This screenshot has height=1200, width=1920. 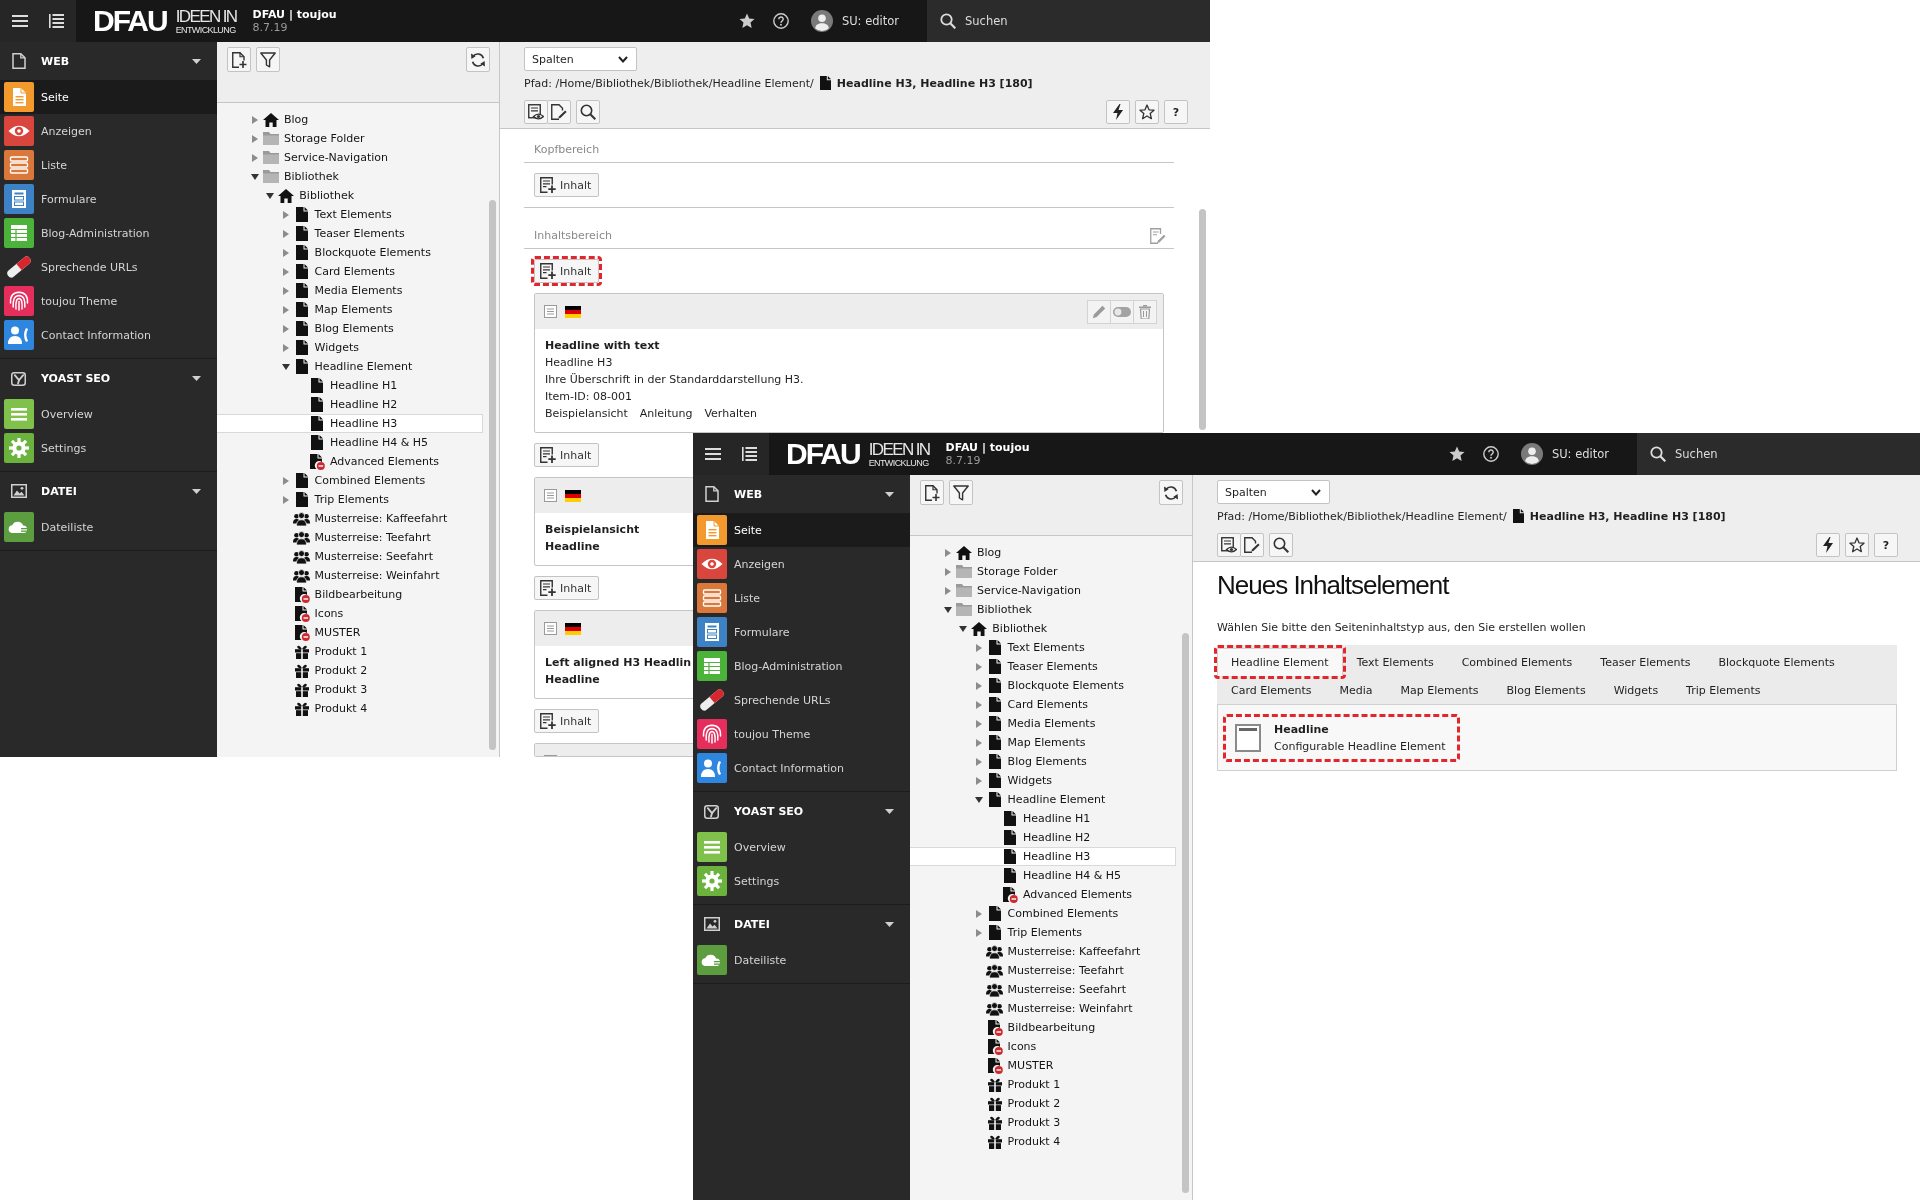 I want to click on view-page-button, so click(x=536, y=112).